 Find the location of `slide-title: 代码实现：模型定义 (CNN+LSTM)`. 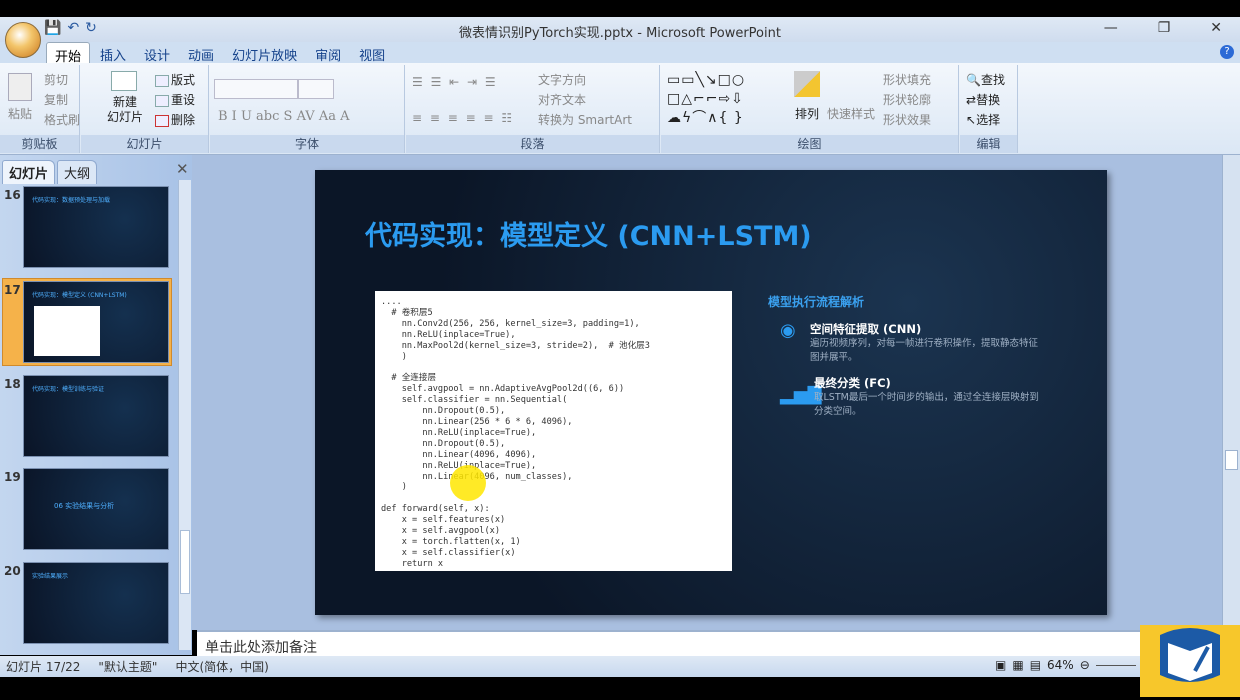

slide-title: 代码实现：模型定义 (CNN+LSTM) is located at coordinates (588, 233).